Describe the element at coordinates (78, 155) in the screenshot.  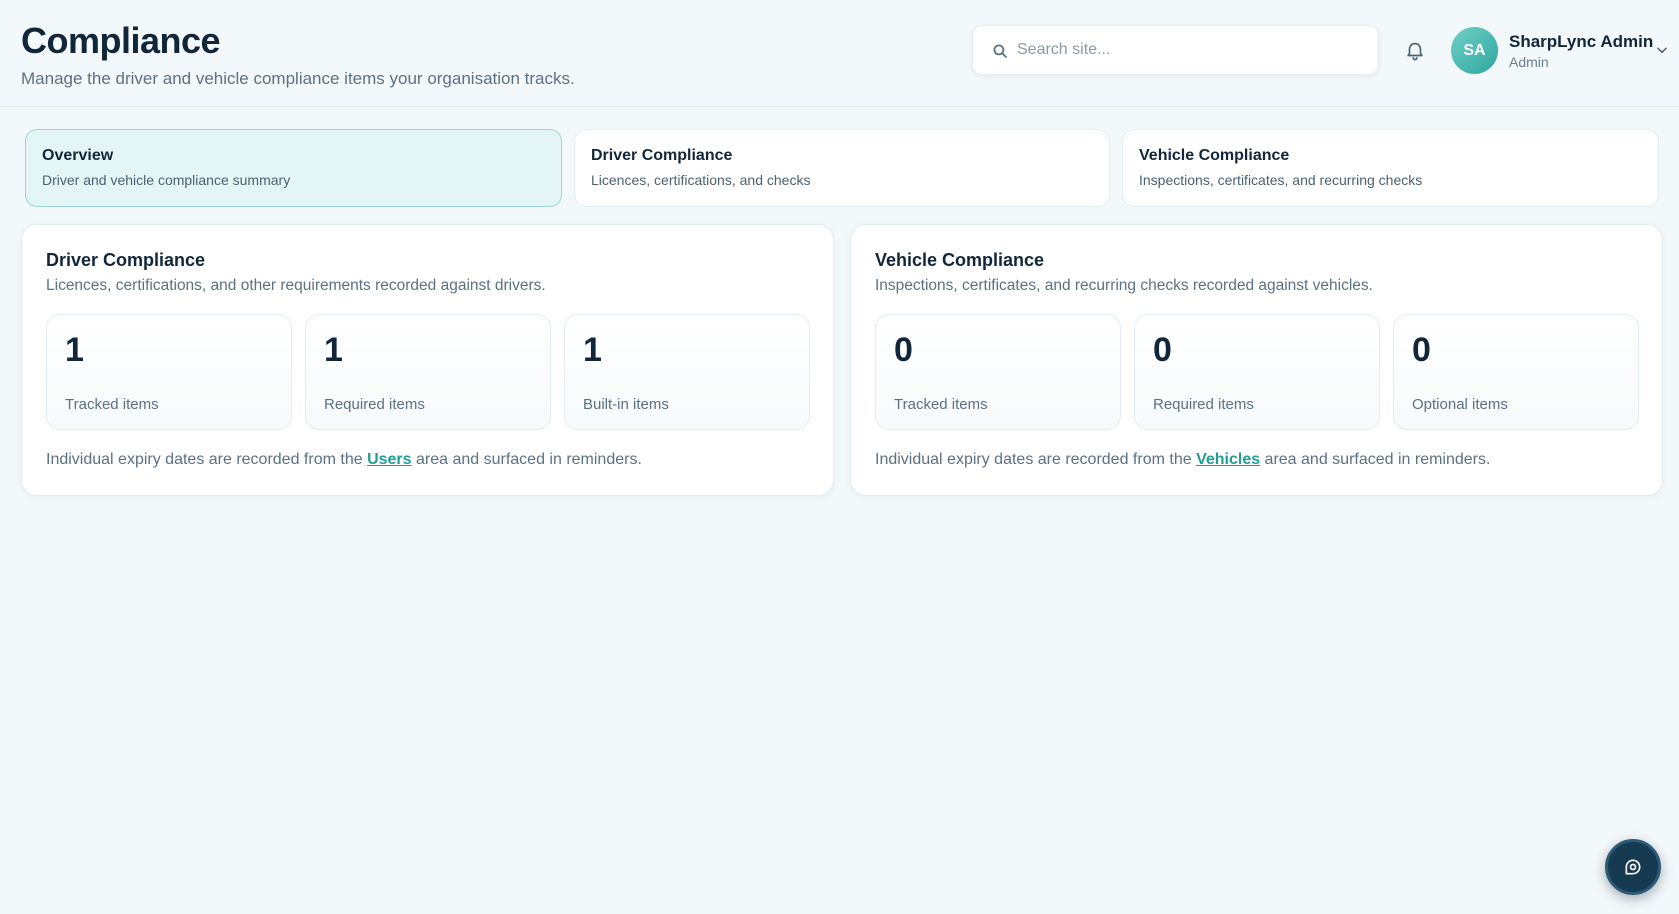
I see `tab-title: Overview` at that location.